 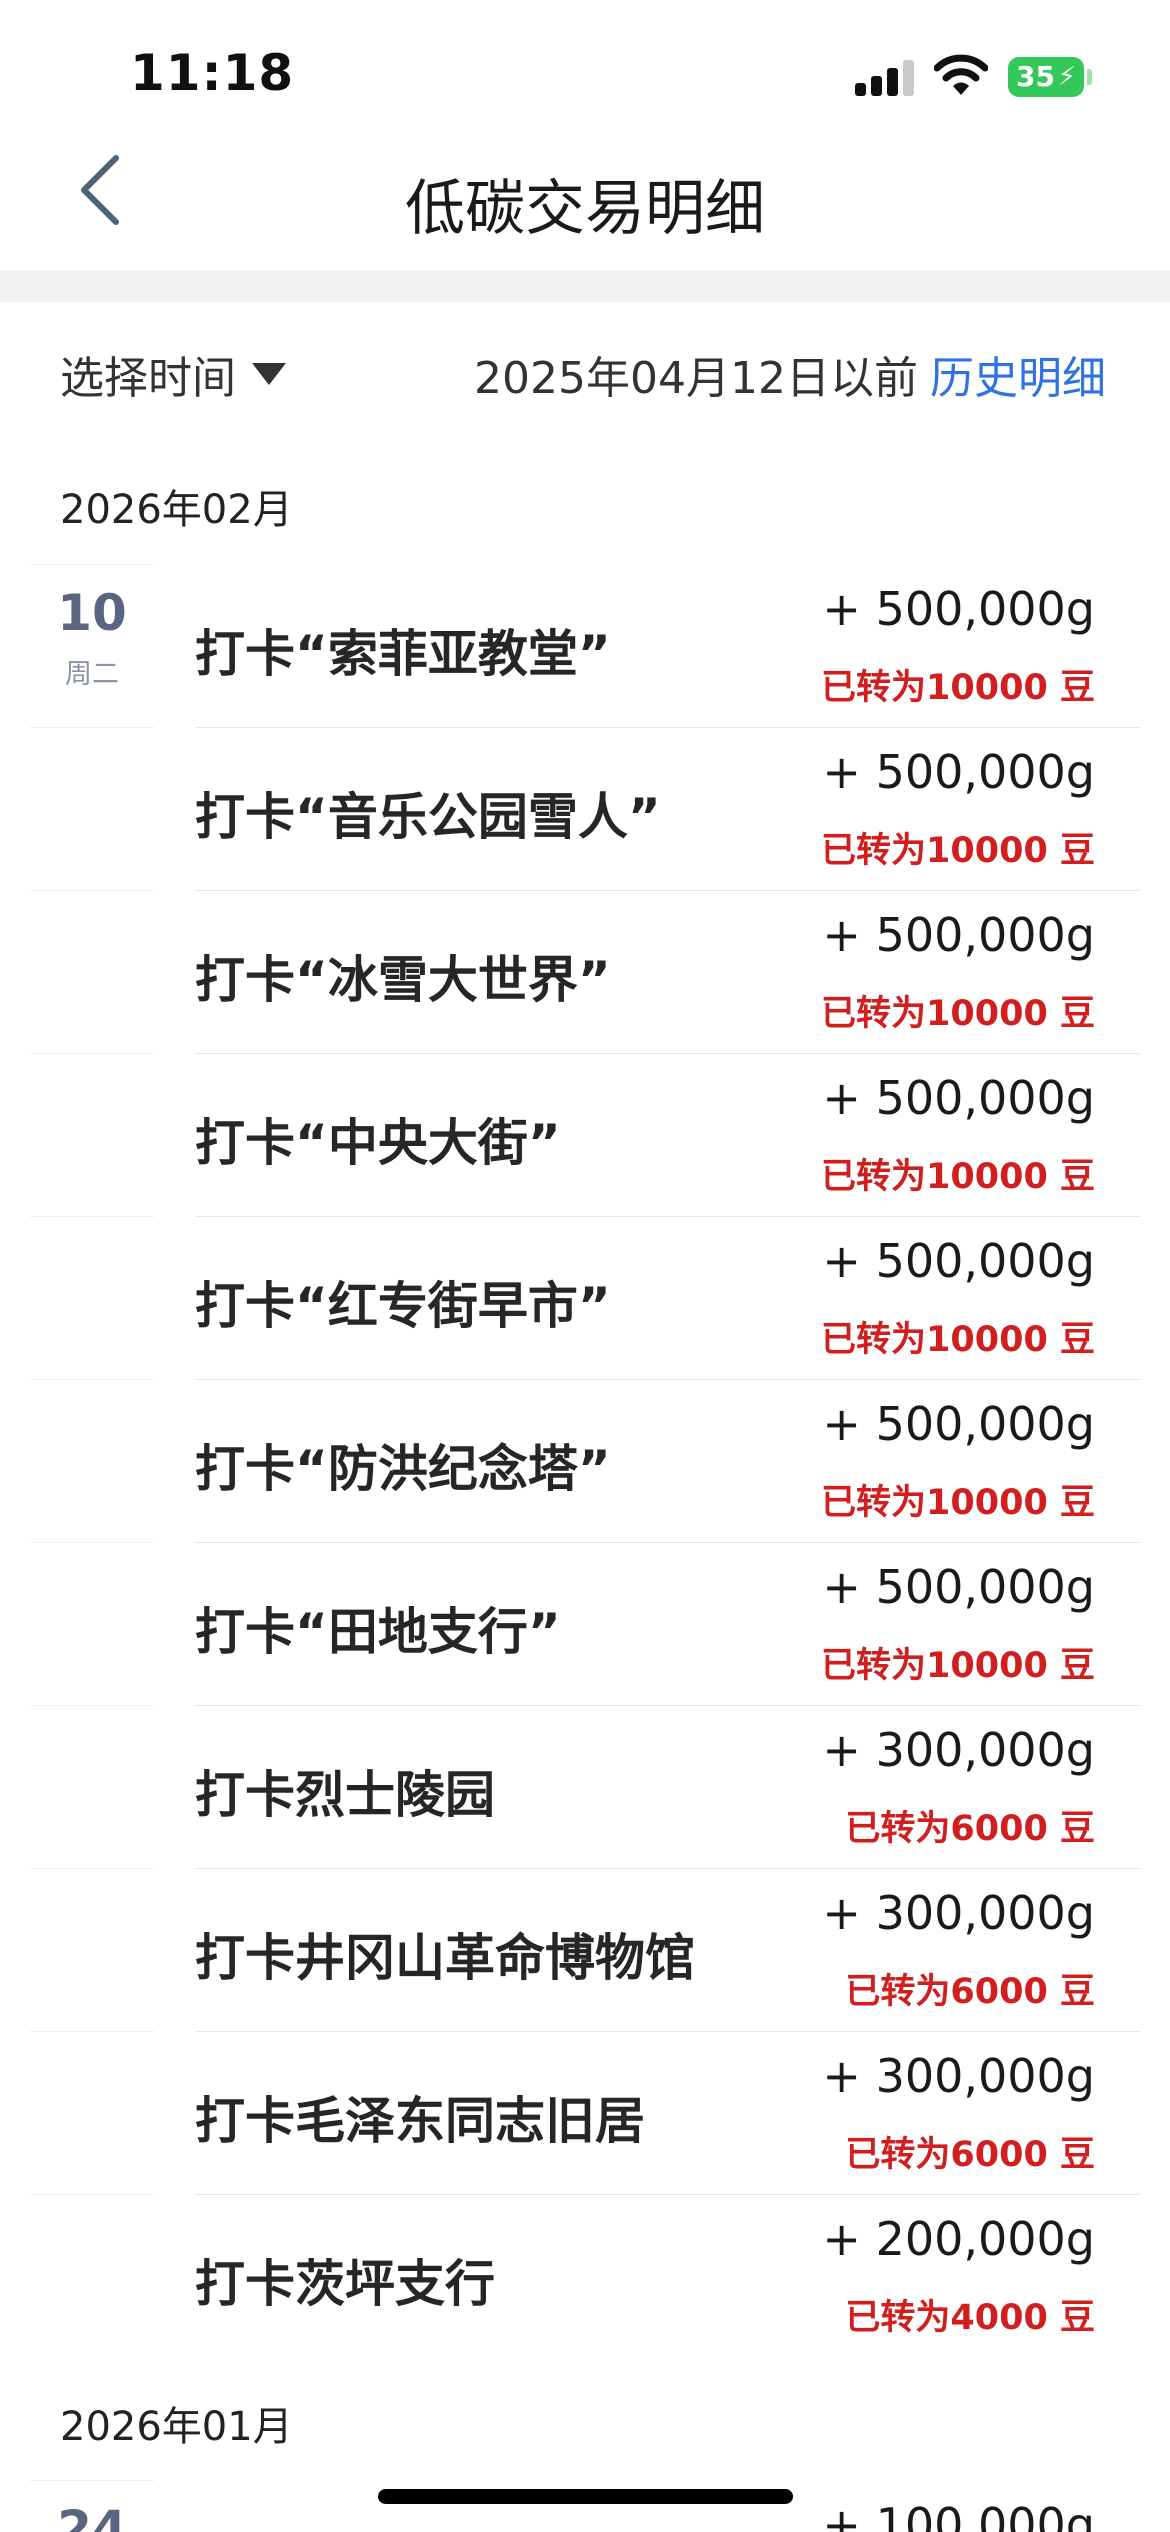 What do you see at coordinates (378, 1632) in the screenshot?
I see `transaction-title: 打卡“田地支行”` at bounding box center [378, 1632].